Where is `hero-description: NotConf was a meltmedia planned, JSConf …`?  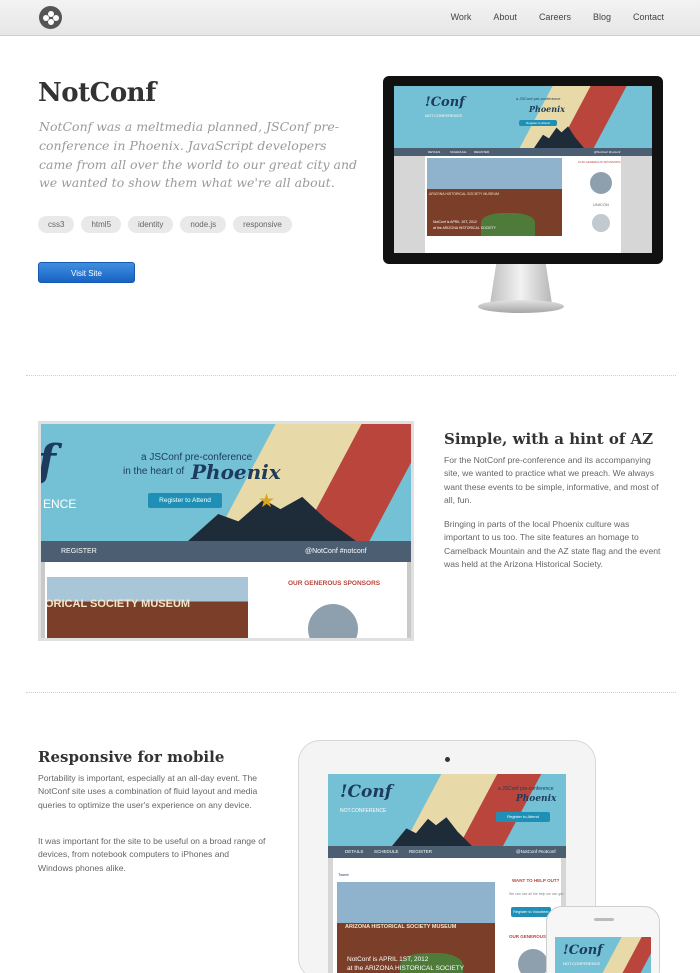
hero-description: NotConf was a meltmedia planned, JSConf … is located at coordinates (198, 155).